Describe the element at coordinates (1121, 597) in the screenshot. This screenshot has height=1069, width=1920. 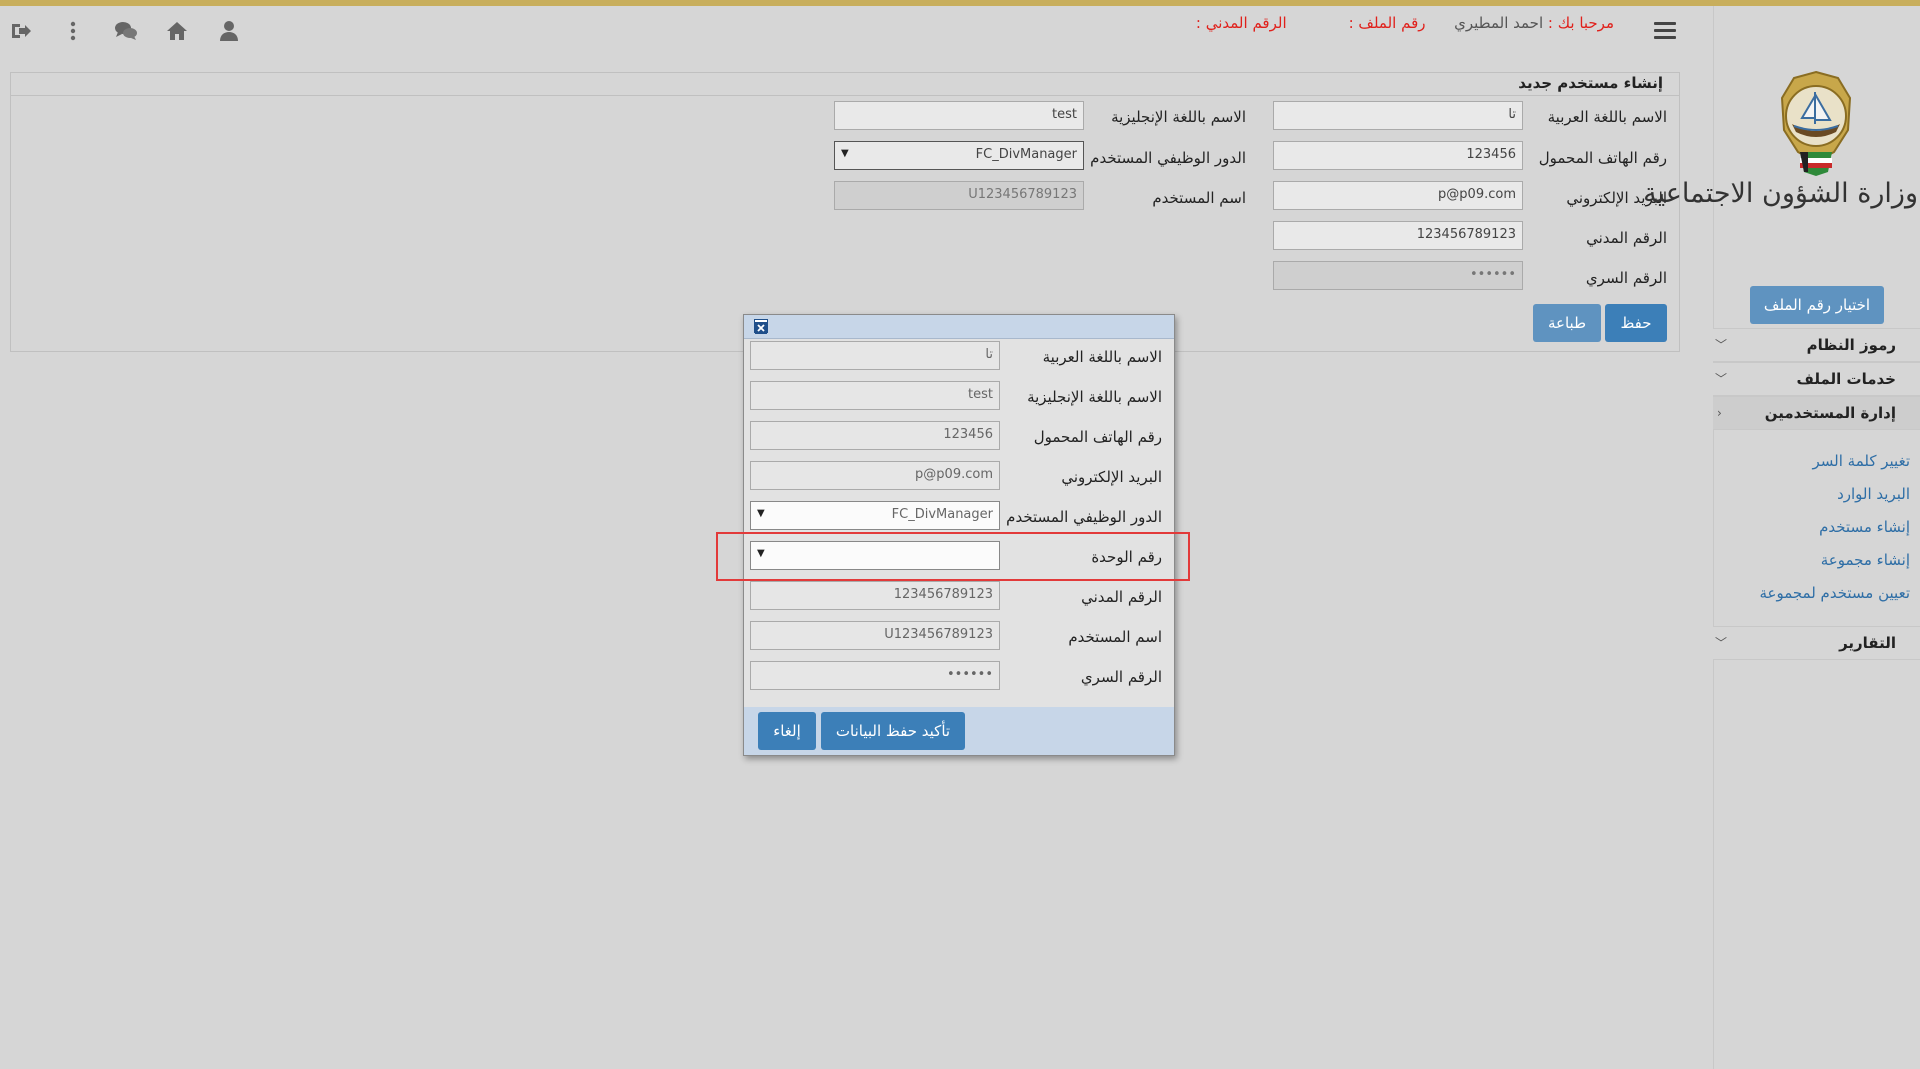
I see `dialog-label: الرقم المدني` at that location.